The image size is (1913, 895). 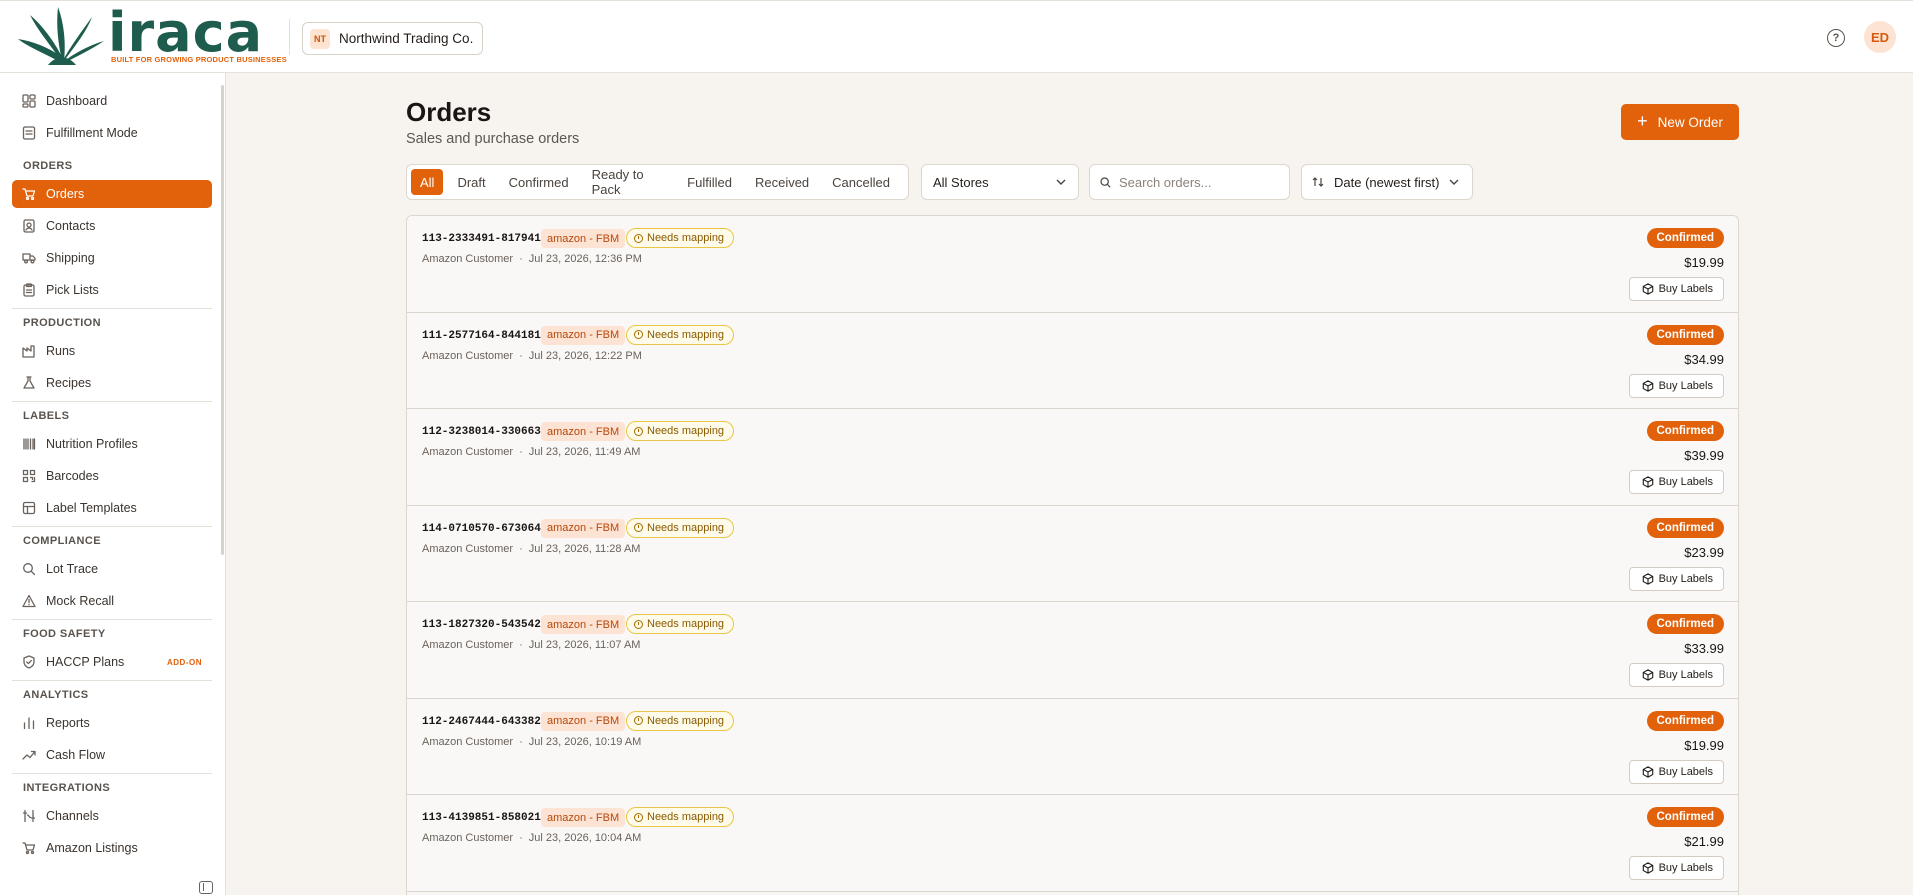 I want to click on order-id: 112-3238014-3306631, so click(x=485, y=432).